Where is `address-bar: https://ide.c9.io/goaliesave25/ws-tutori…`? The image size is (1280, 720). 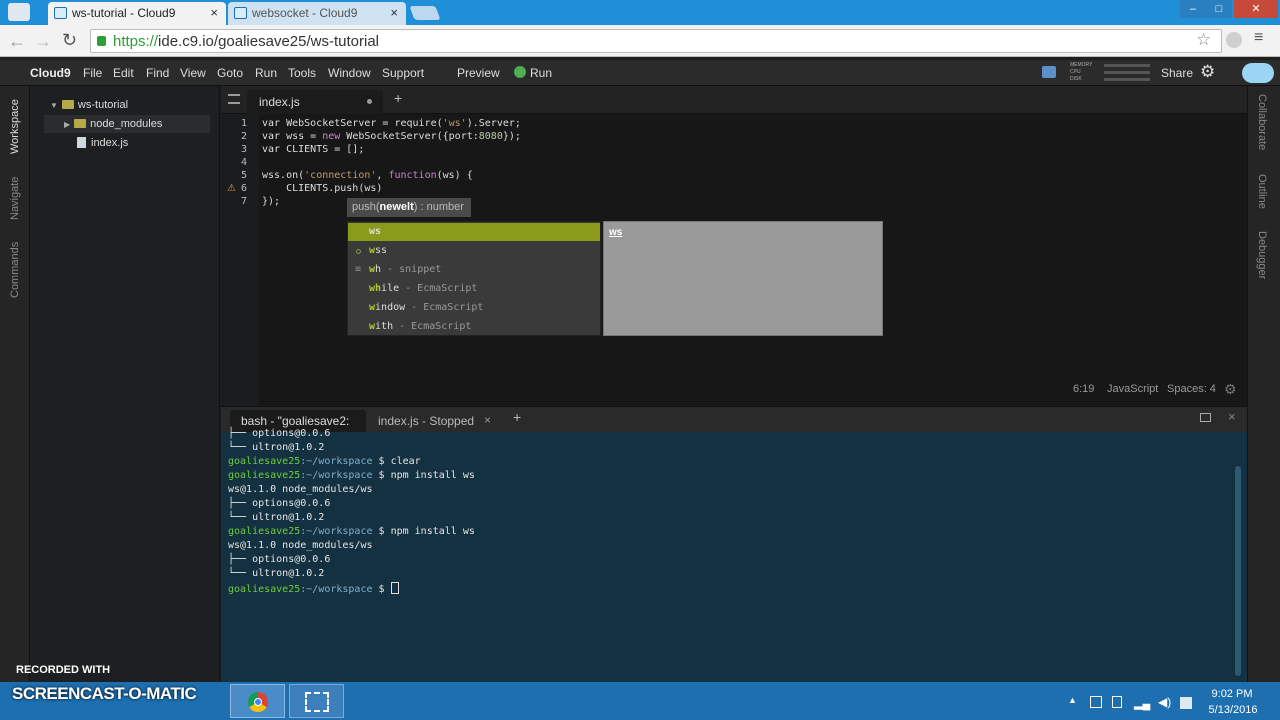
address-bar: https://ide.c9.io/goaliesave25/ws-tutori… is located at coordinates (656, 41).